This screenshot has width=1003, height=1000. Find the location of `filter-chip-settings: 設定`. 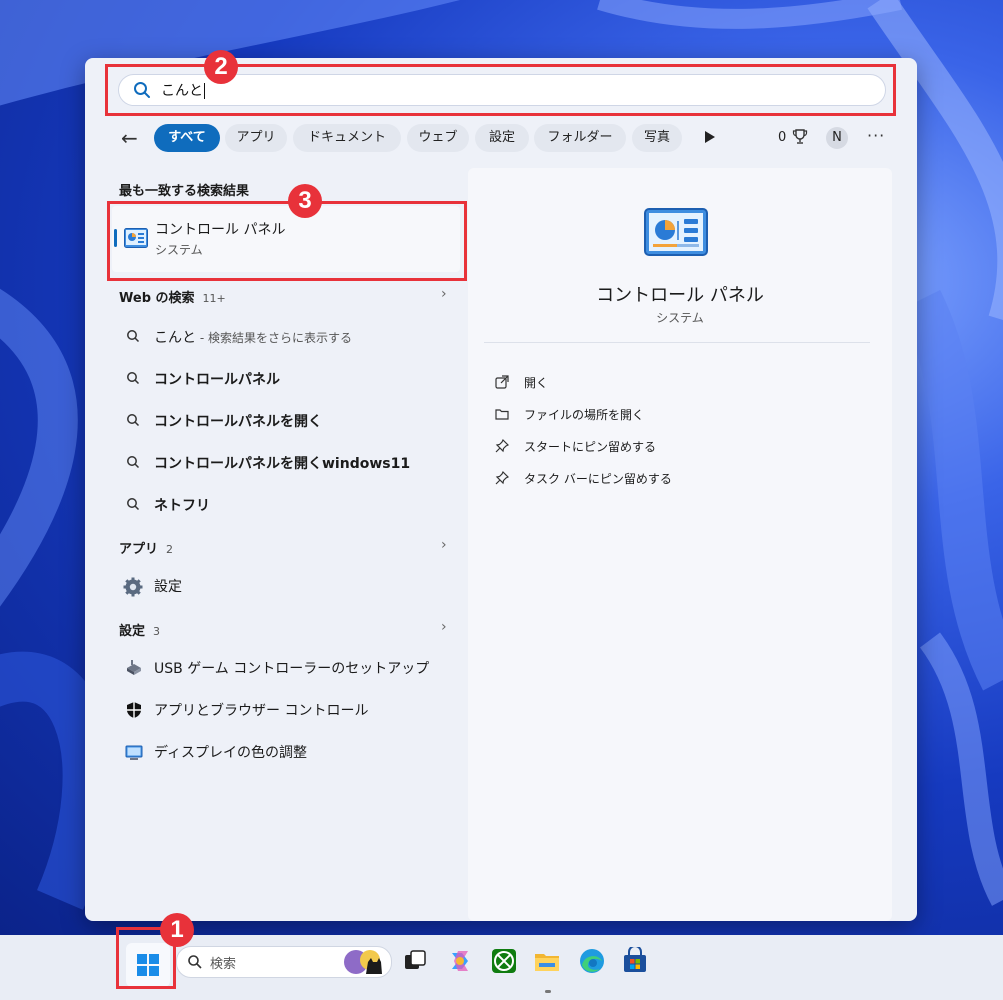

filter-chip-settings: 設定 is located at coordinates (502, 138).